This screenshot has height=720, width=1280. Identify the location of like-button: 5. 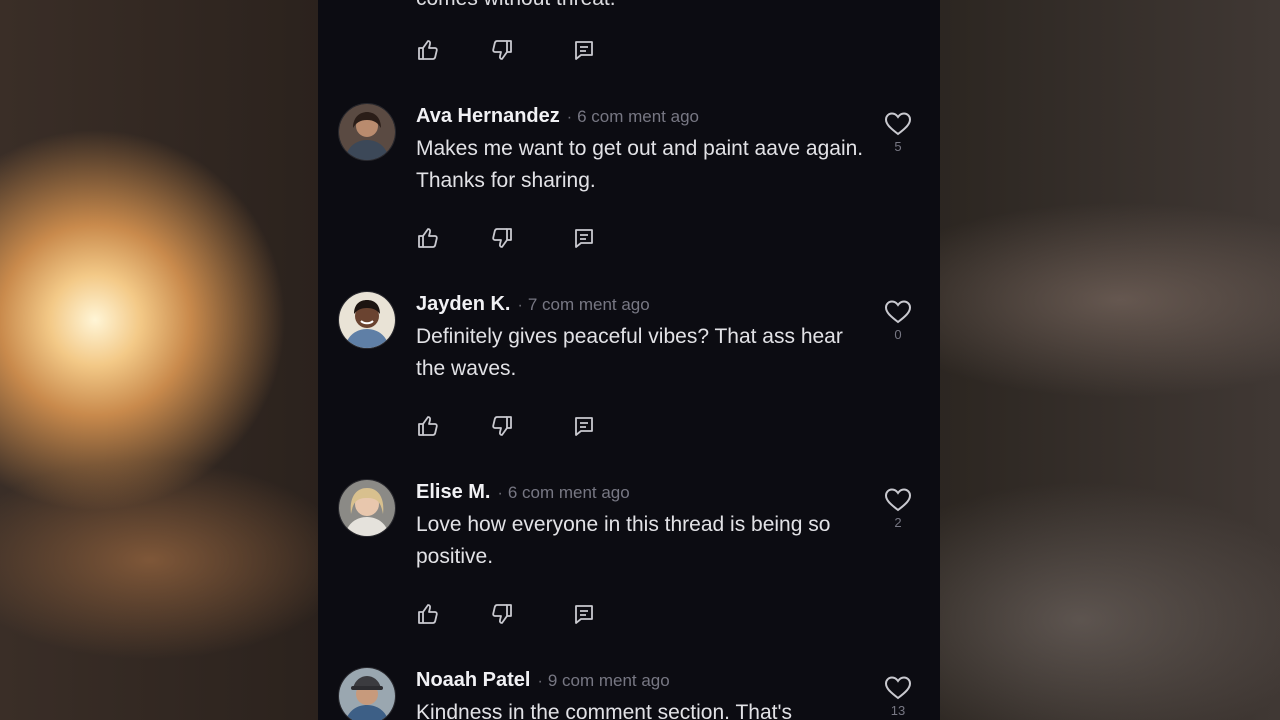
(898, 133).